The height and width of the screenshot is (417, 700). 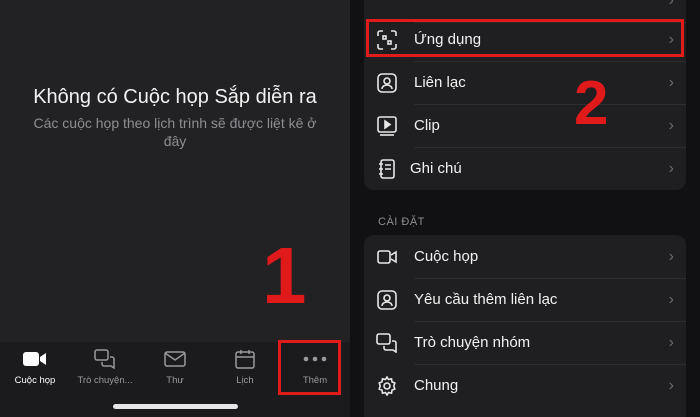 I want to click on highlight-more-tab, so click(x=309, y=367).